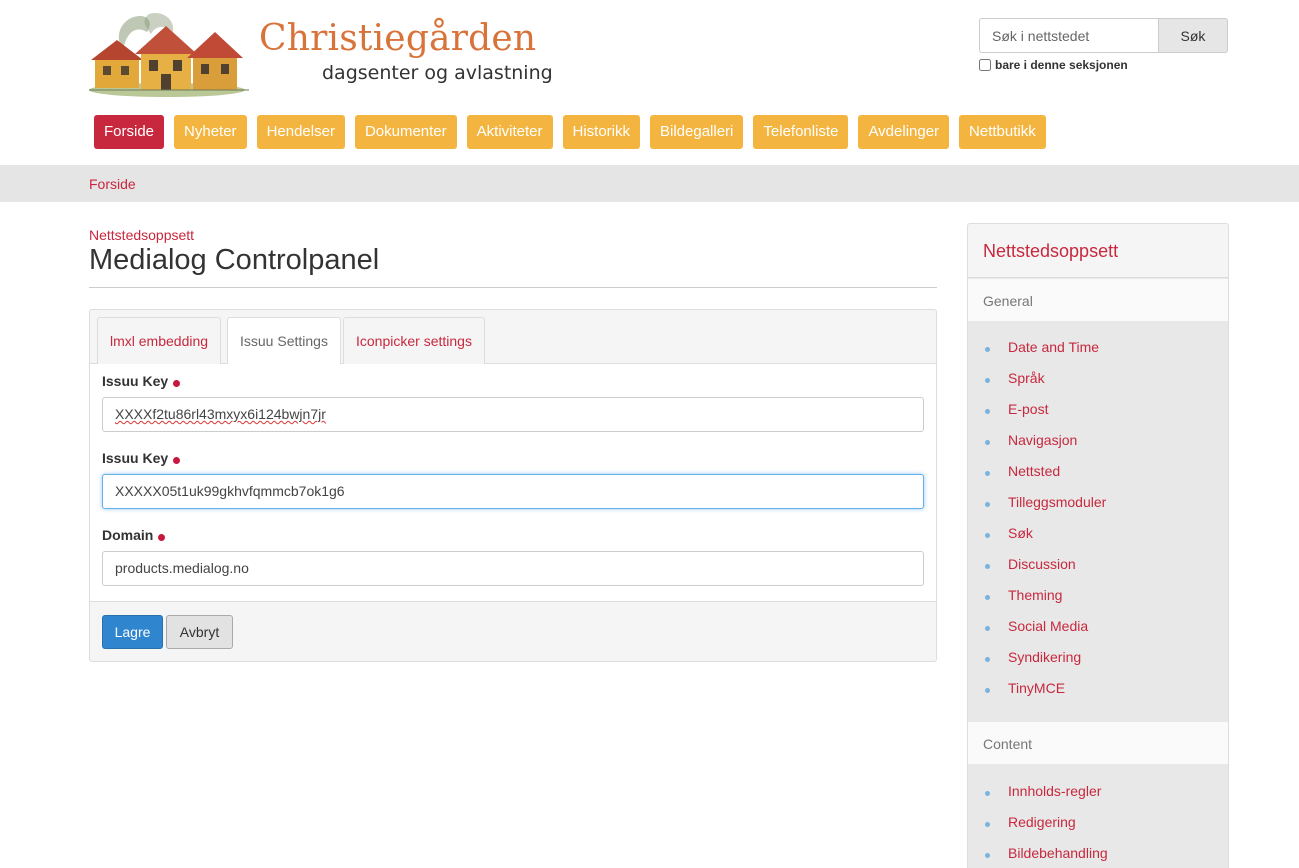  Describe the element at coordinates (1028, 409) in the screenshot. I see `sidebar-item-label: E-post` at that location.